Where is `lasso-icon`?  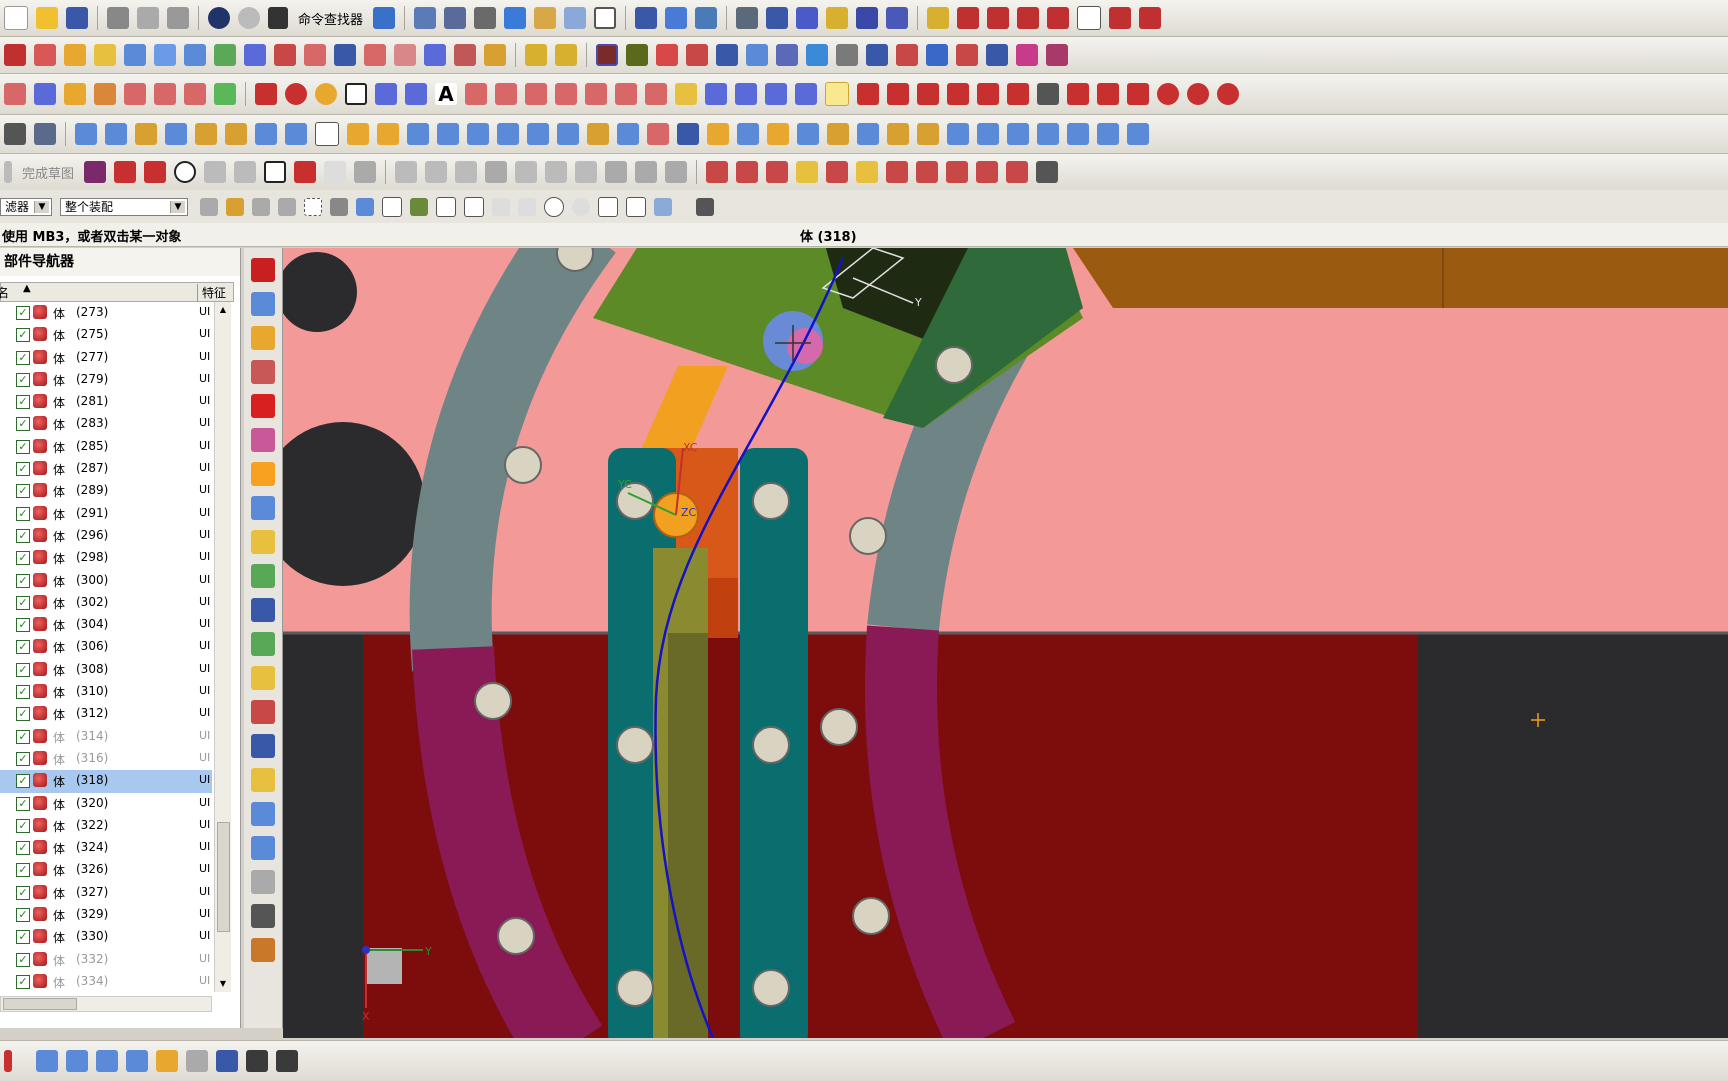 lasso-icon is located at coordinates (287, 206).